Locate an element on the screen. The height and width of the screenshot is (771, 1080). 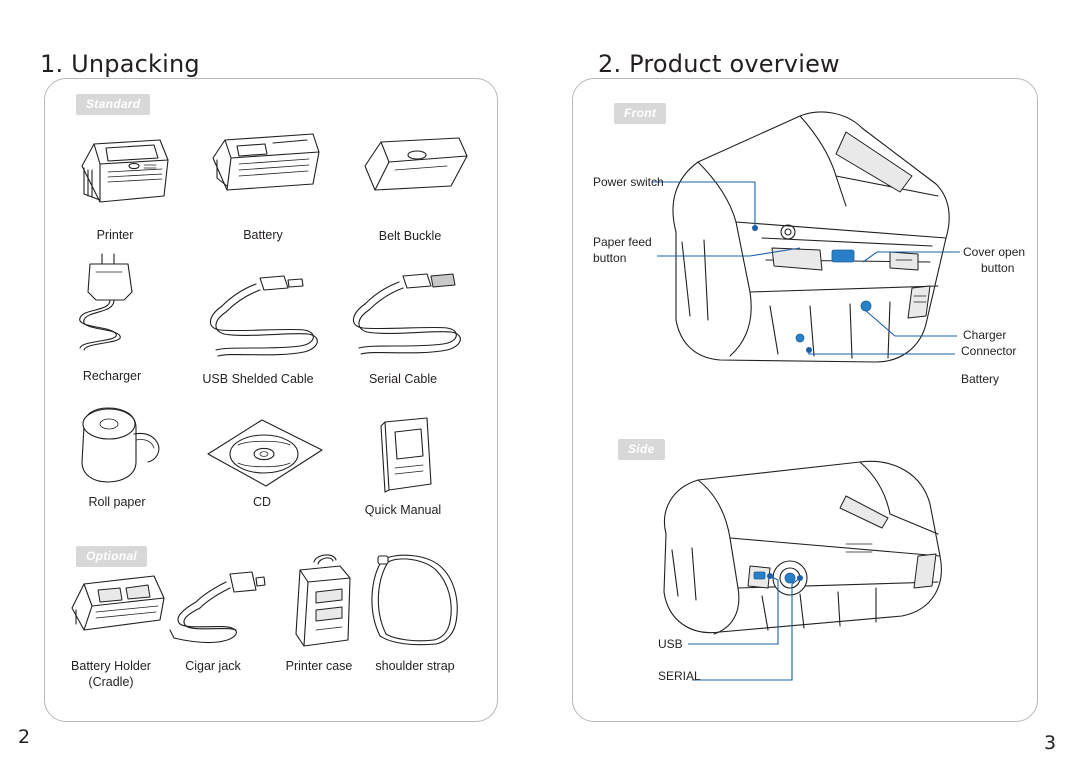
caption-cd: CD is located at coordinates (262, 502).